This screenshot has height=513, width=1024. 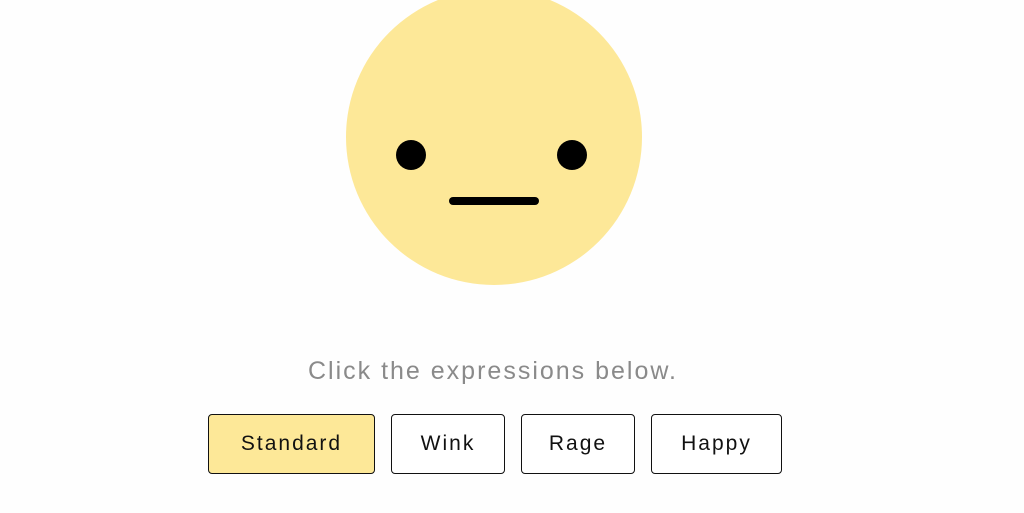 I want to click on expression-buttons: Standard Wink Rage Happy, so click(x=495, y=444).